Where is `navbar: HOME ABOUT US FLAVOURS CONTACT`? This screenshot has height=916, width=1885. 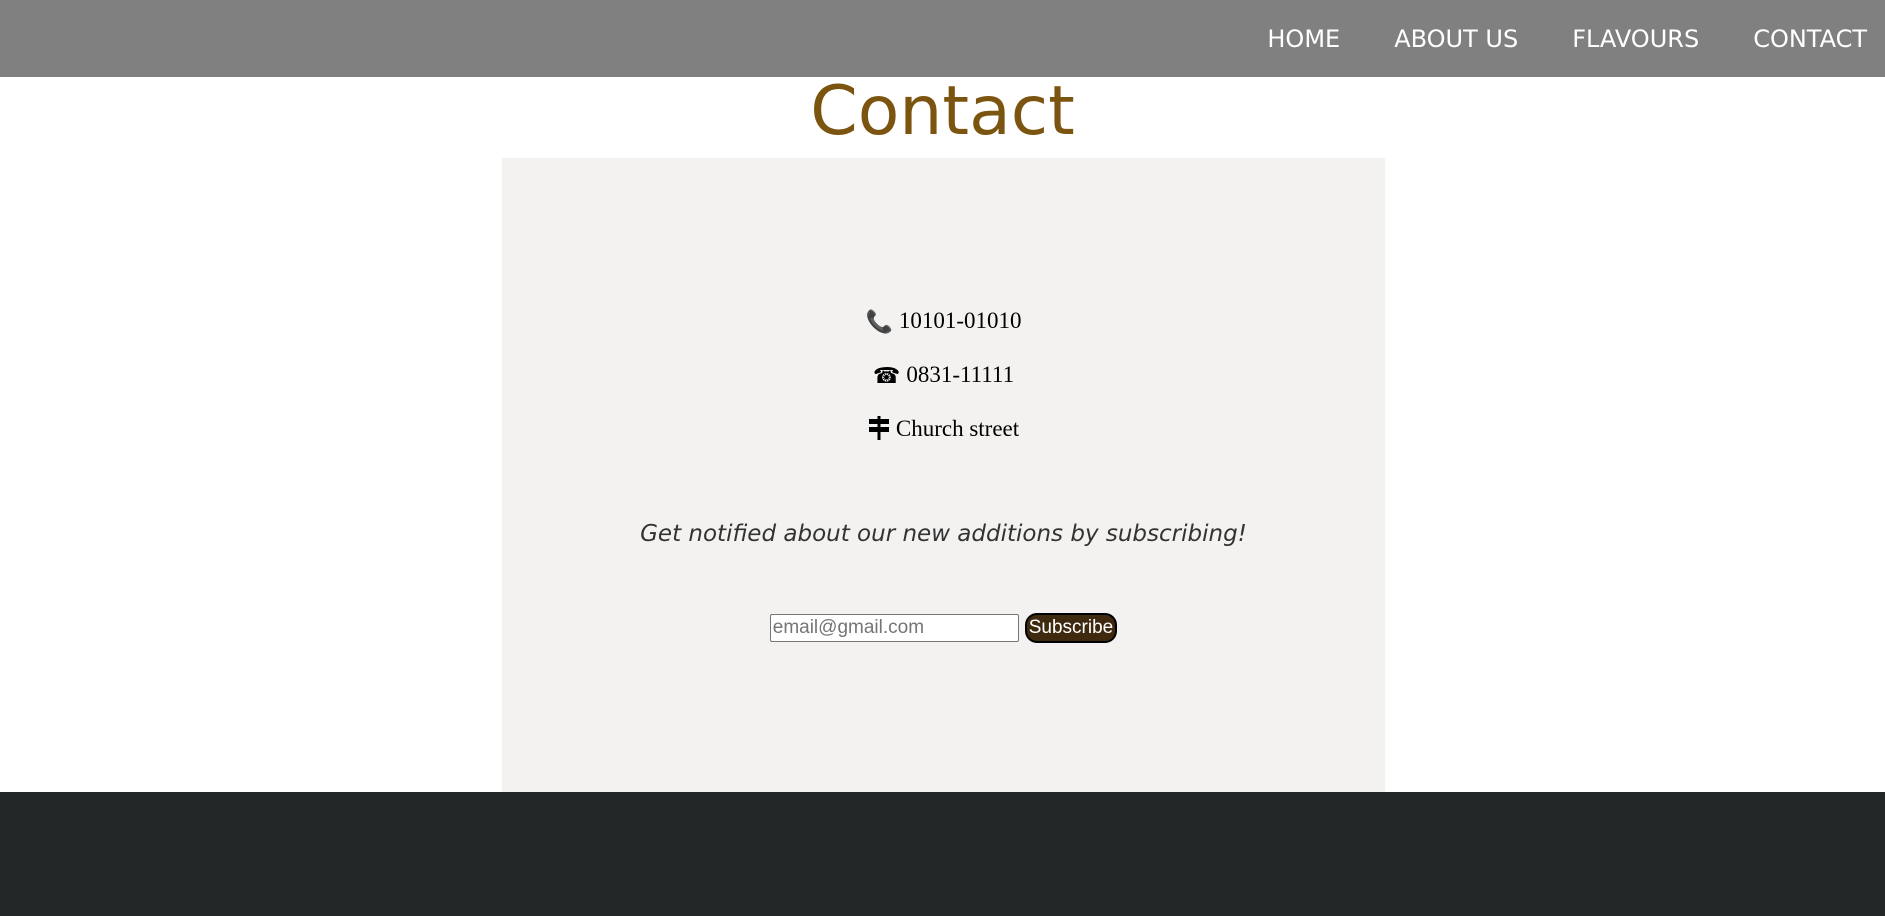 navbar: HOME ABOUT US FLAVOURS CONTACT is located at coordinates (942, 38).